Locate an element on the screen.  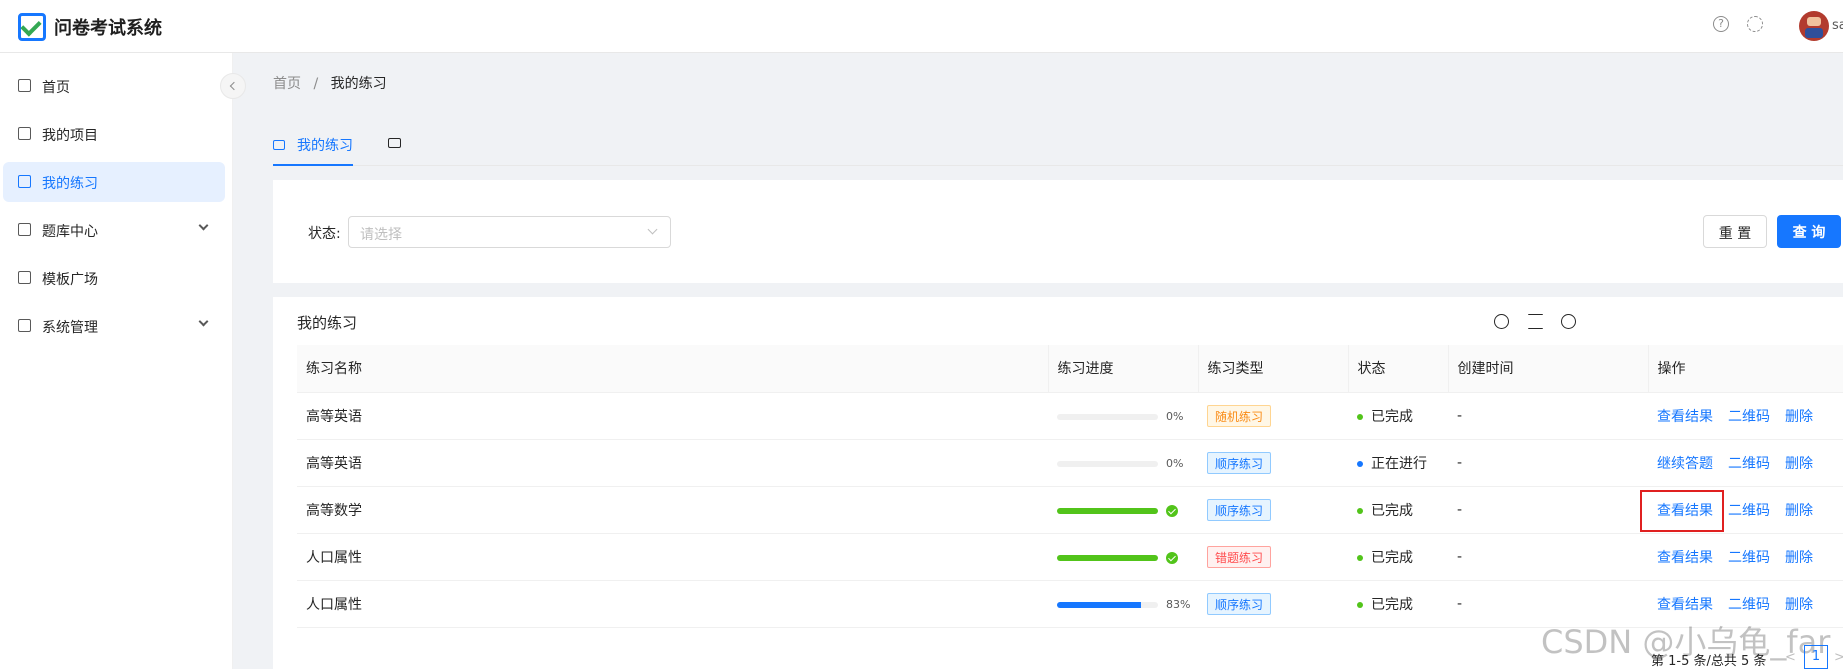
sidebar: 首页 我的项目 我的练习 题库中心 模板广场 系统管理 is located at coordinates (116, 361).